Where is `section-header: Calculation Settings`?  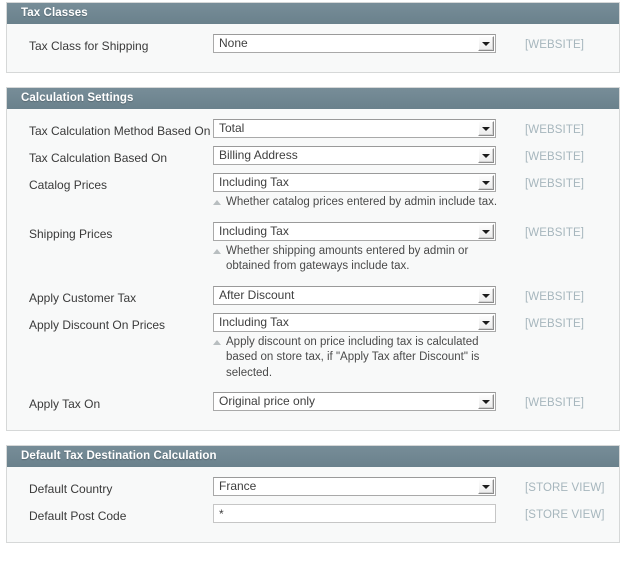 section-header: Calculation Settings is located at coordinates (313, 98).